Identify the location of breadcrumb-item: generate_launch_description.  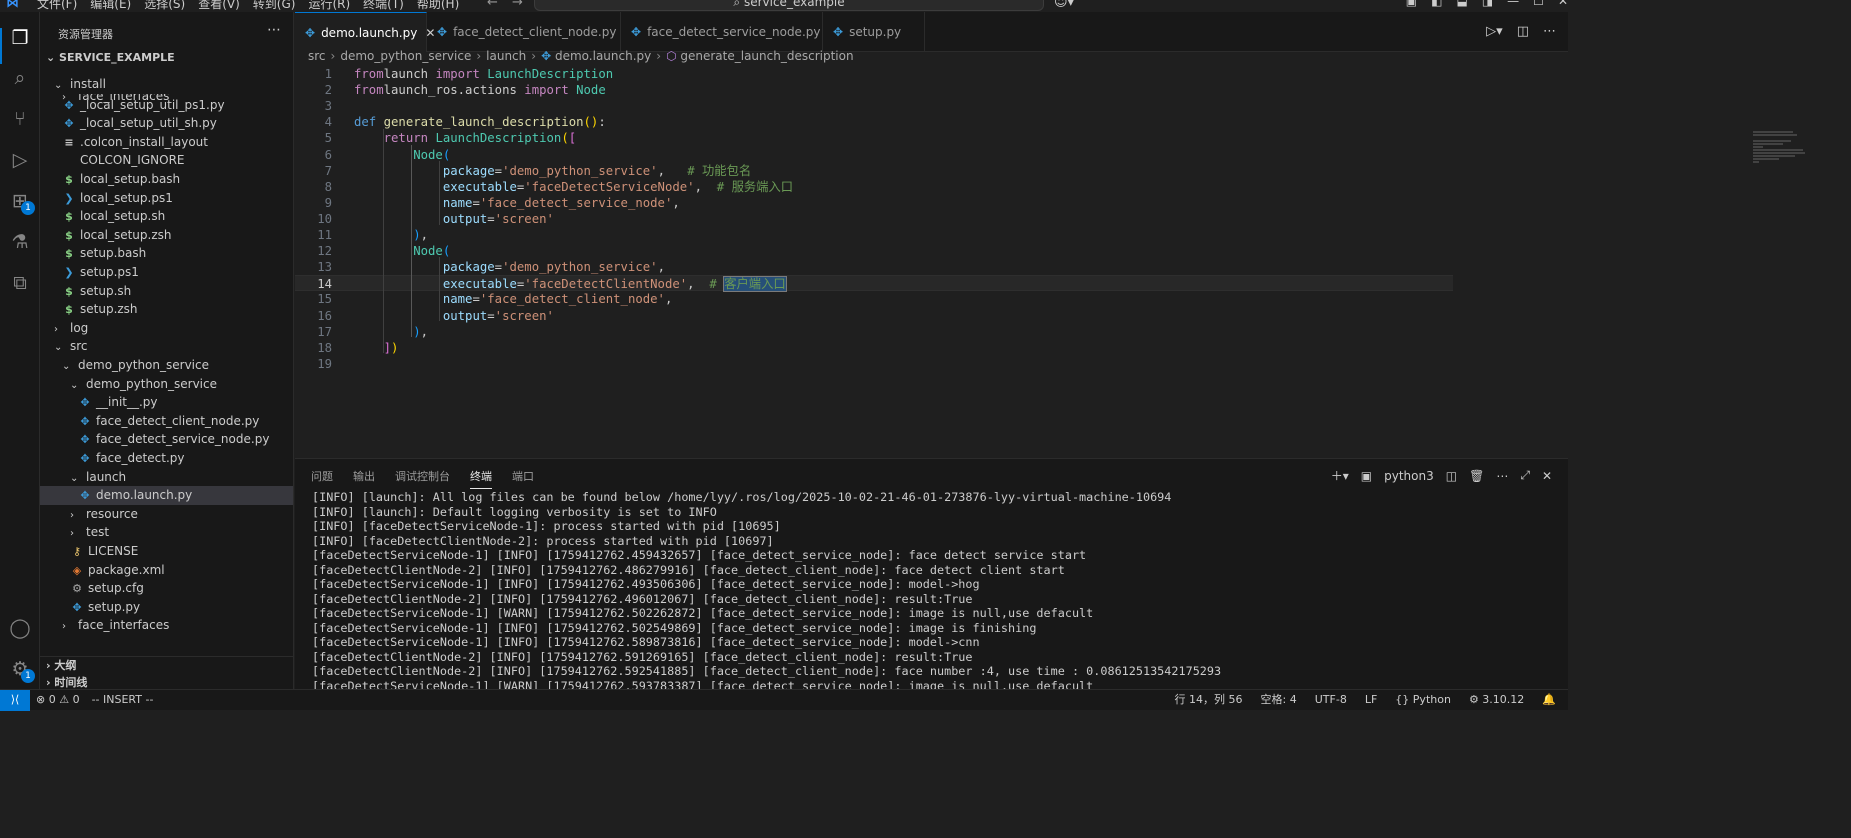
(766, 56).